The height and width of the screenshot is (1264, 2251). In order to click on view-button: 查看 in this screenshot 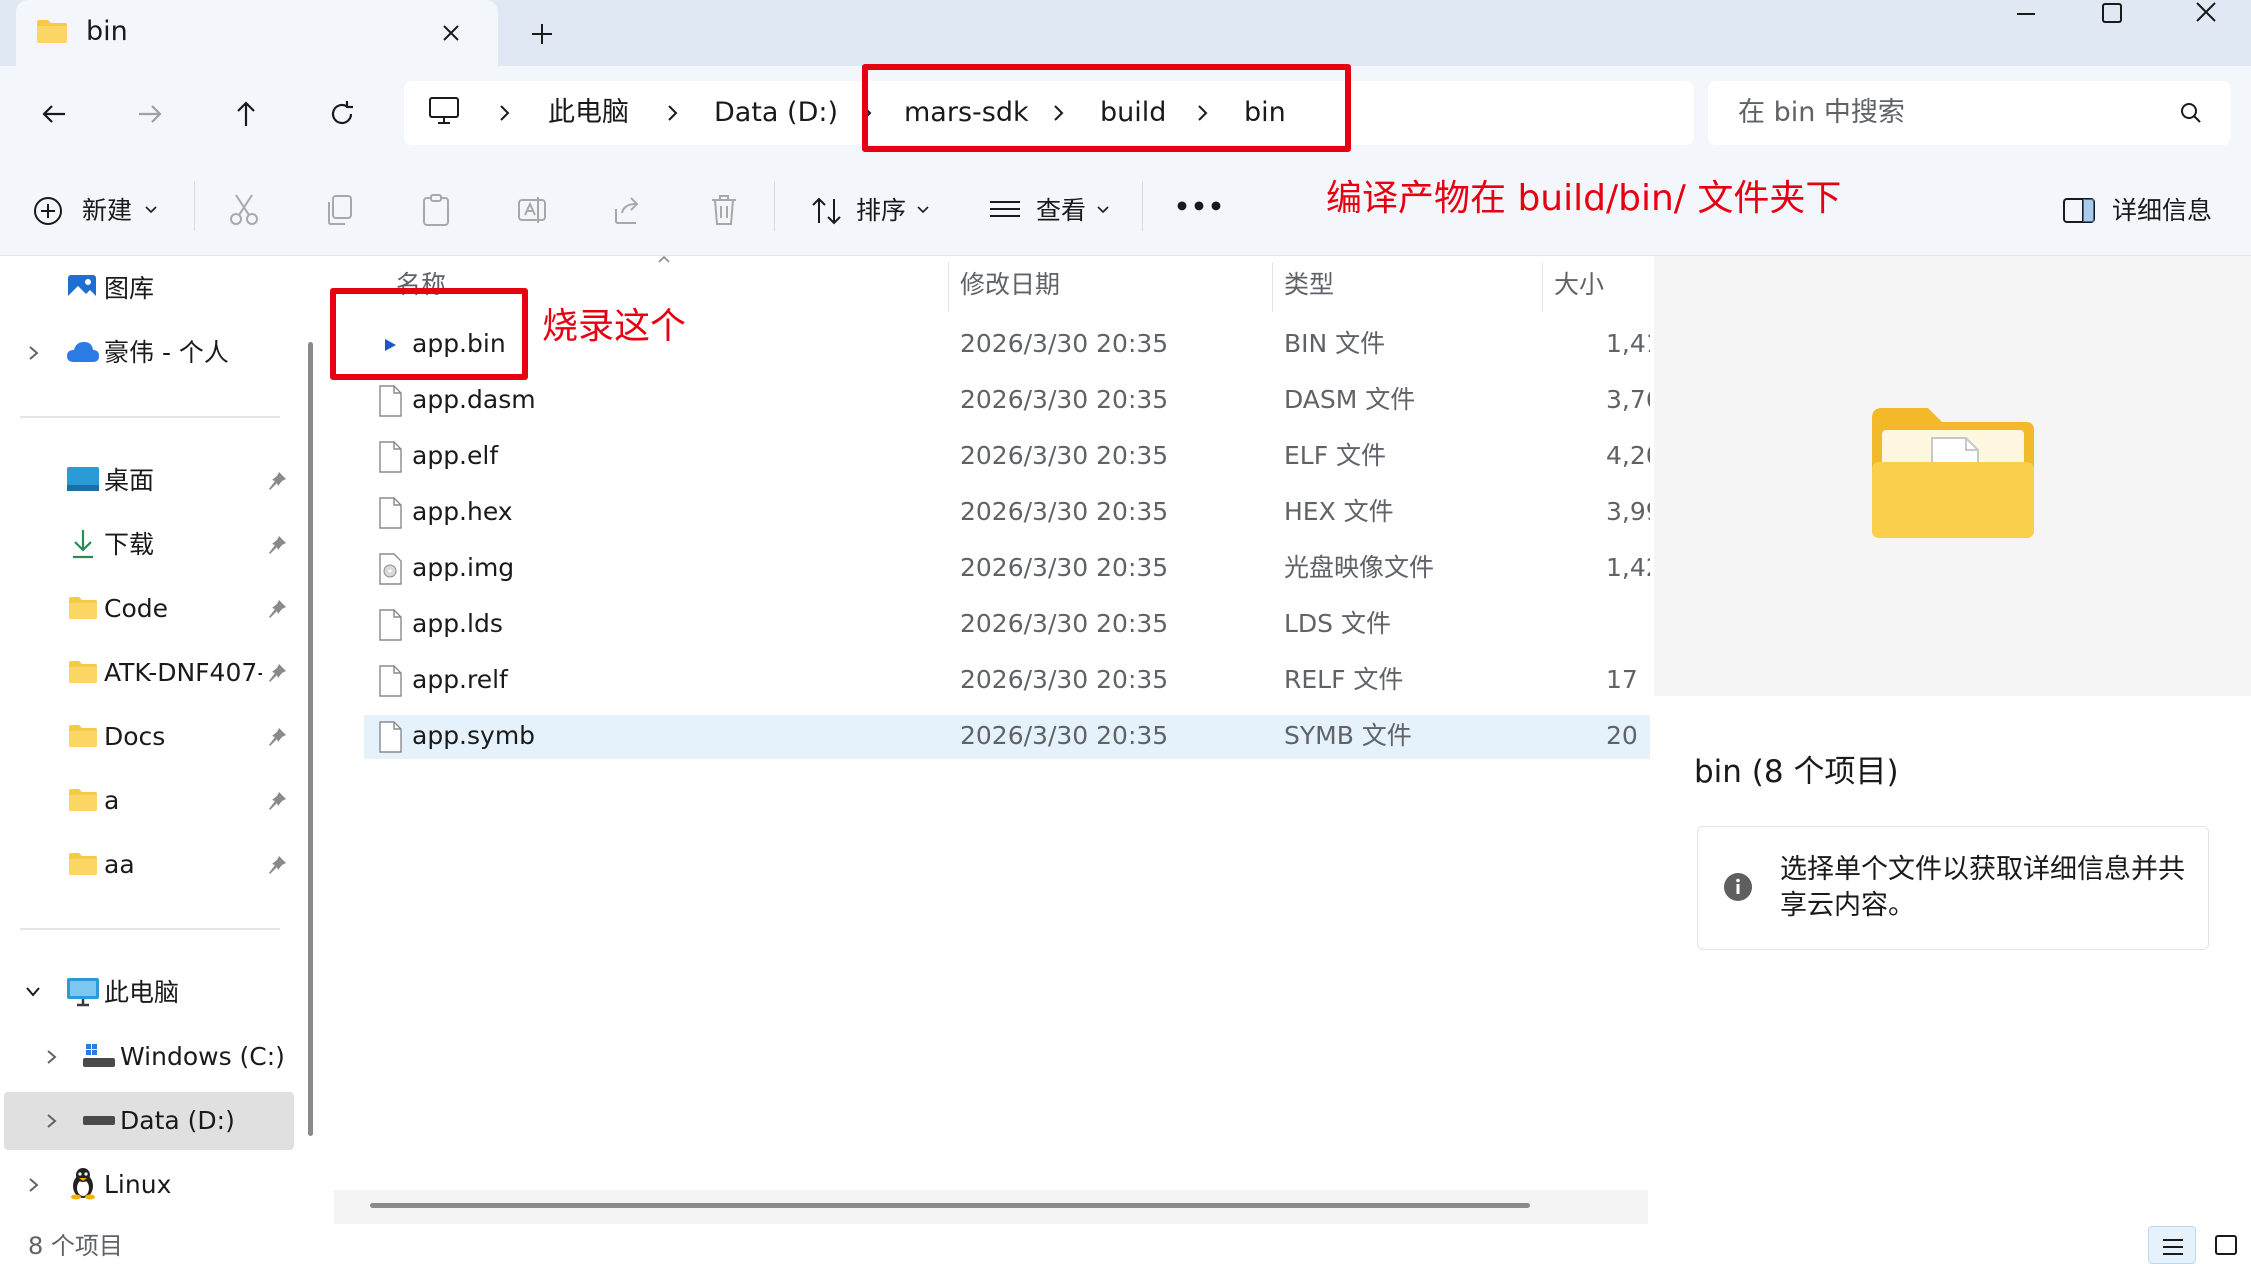, I will do `click(1051, 211)`.